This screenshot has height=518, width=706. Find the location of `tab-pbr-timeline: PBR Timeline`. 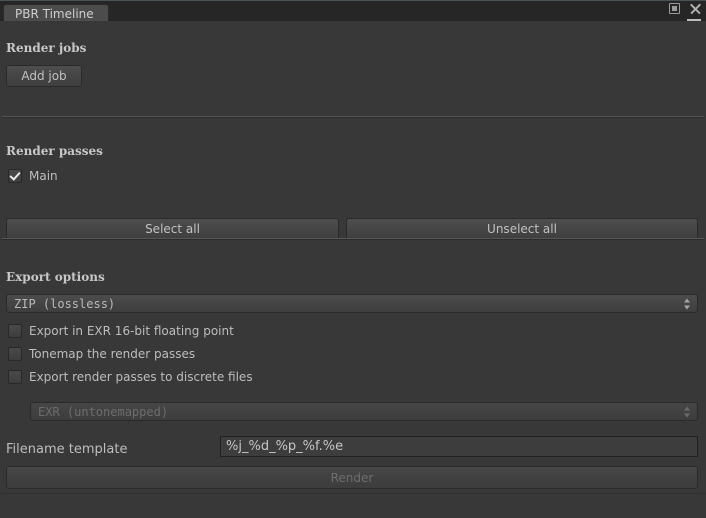

tab-pbr-timeline: PBR Timeline is located at coordinates (56, 13).